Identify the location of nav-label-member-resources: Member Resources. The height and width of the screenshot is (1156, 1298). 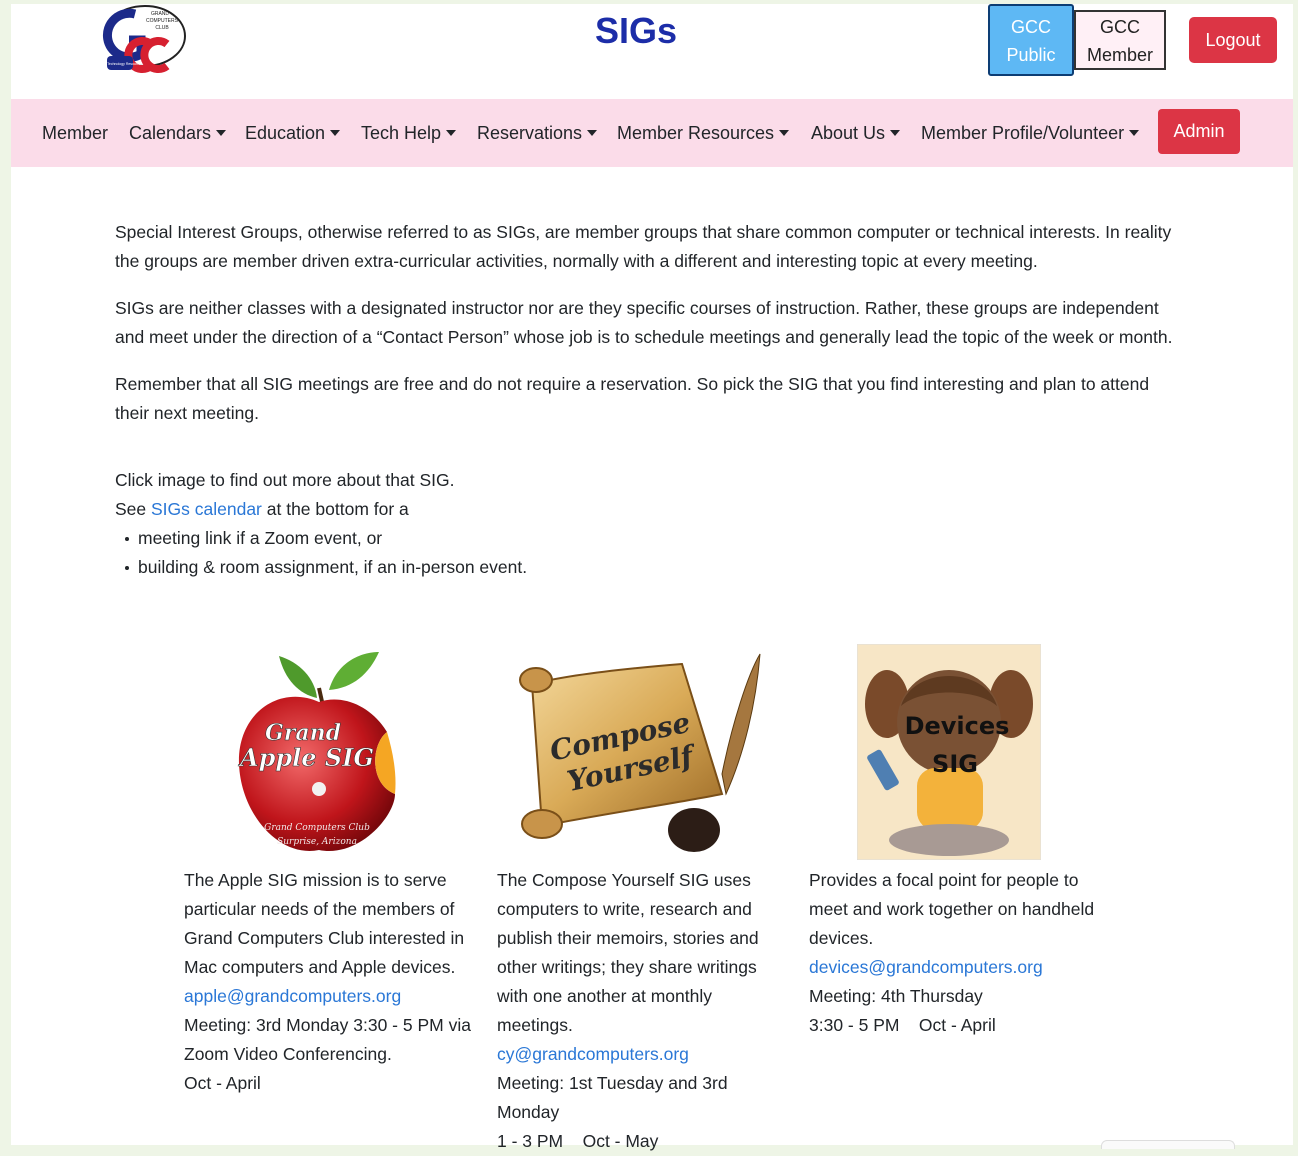
(696, 133).